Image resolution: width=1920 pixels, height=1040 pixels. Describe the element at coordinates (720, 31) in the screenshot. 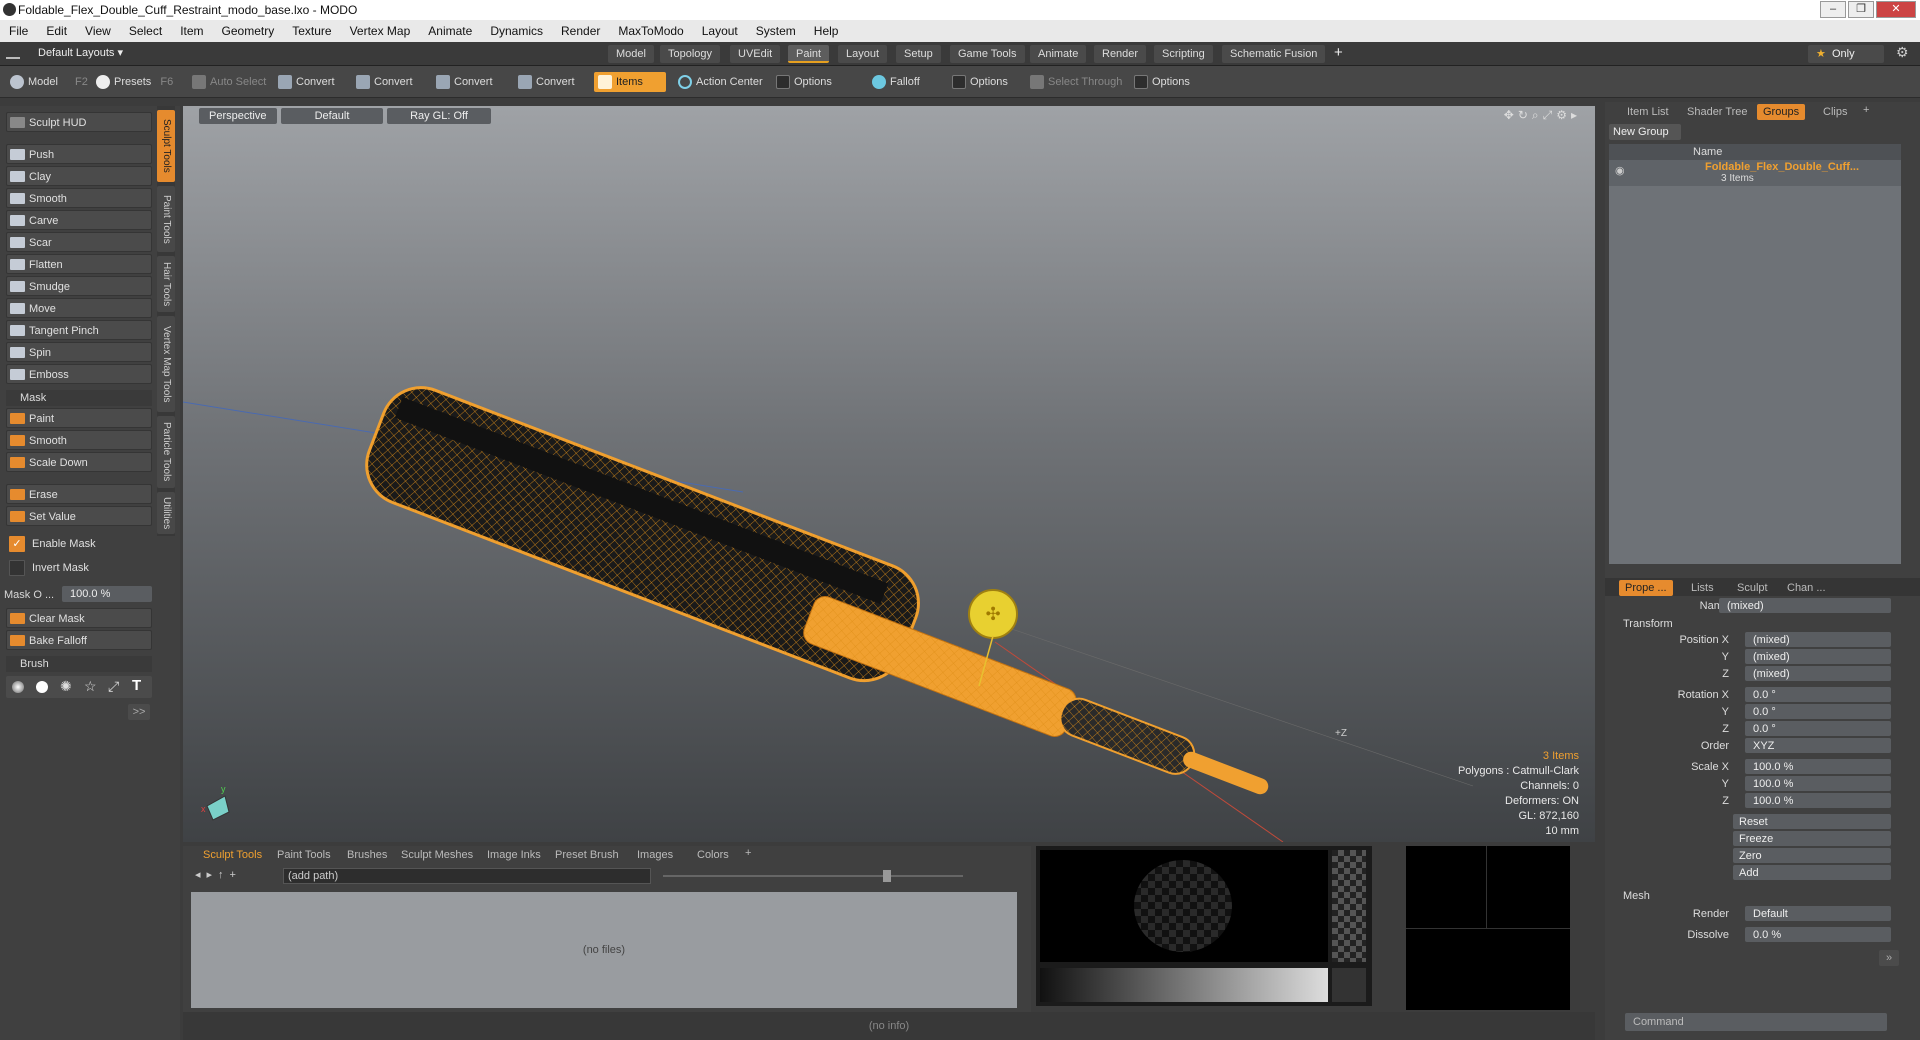

I see `menu-layout: Layout` at that location.